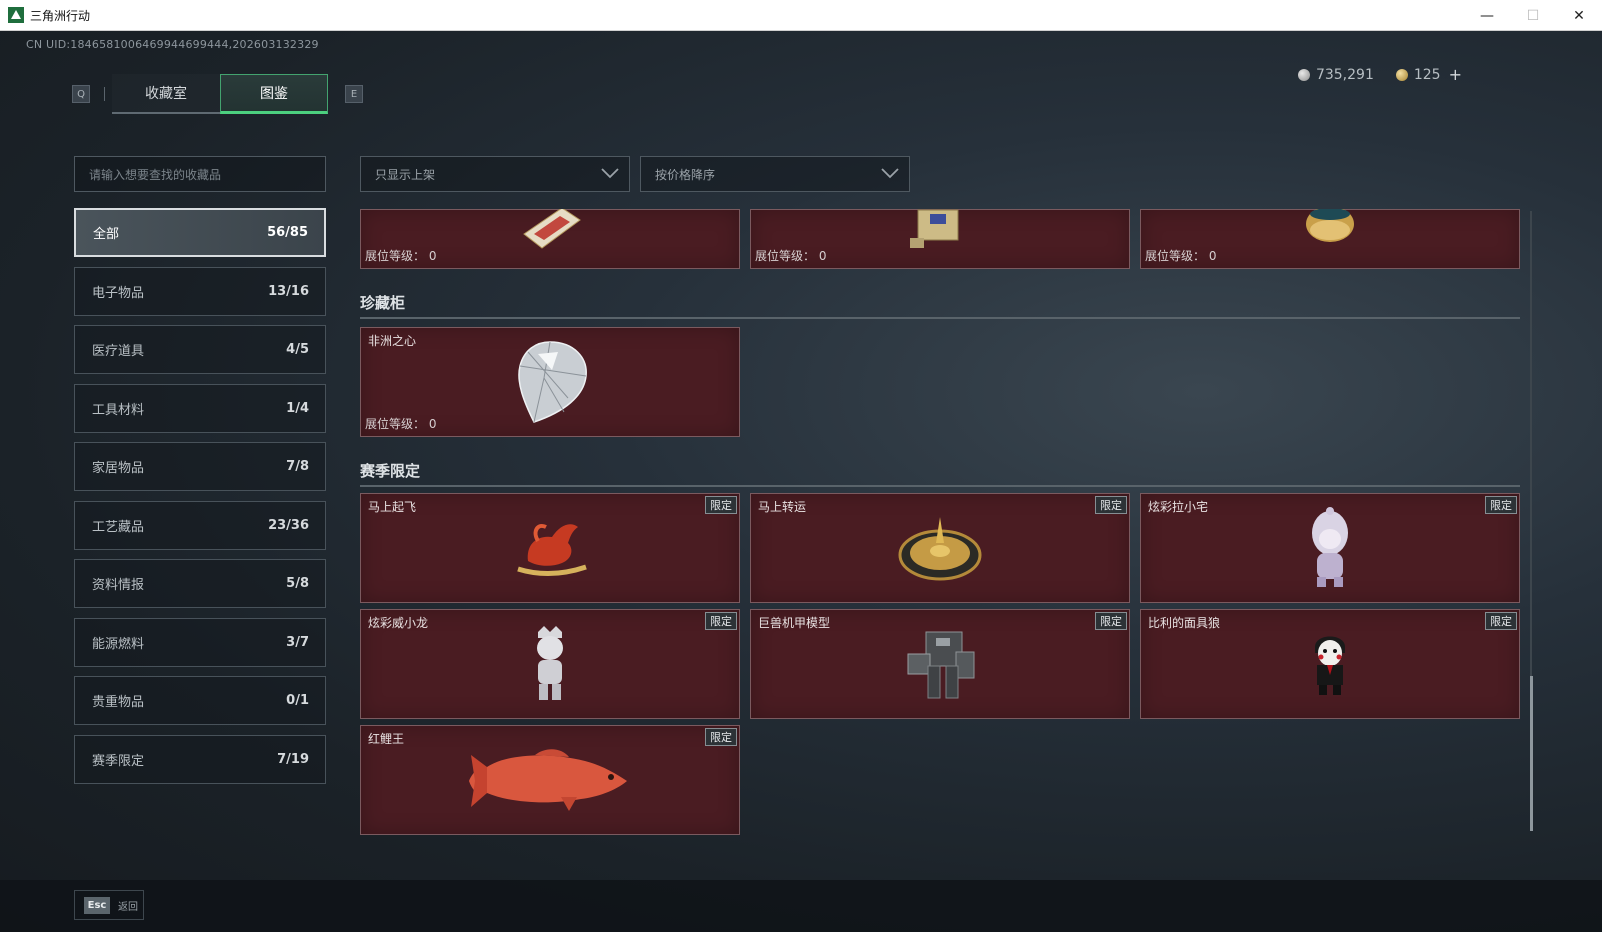 This screenshot has height=932, width=1602. I want to click on golden-pot-icon, so click(1330, 225).